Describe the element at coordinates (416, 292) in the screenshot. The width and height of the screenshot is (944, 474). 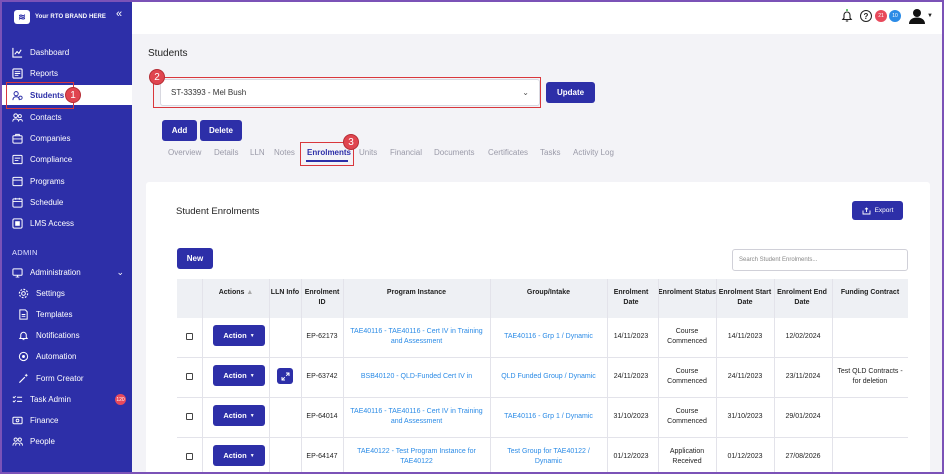
I see `column-header-program: Program Instance` at that location.